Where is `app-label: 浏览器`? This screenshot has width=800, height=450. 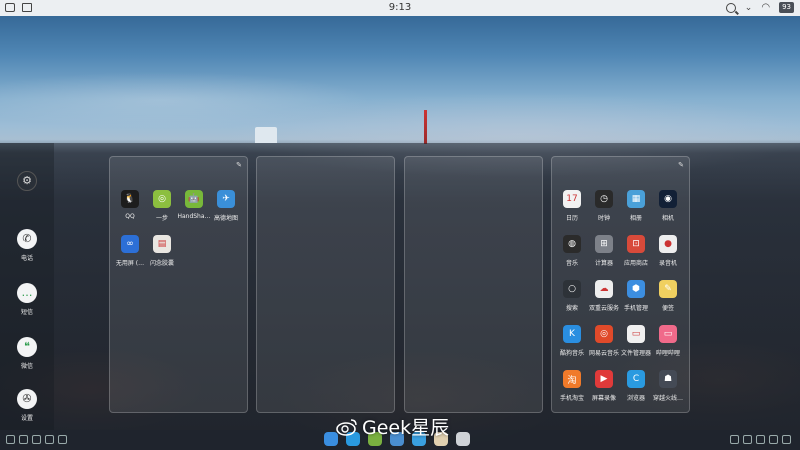
app-label: 浏览器 is located at coordinates (635, 398).